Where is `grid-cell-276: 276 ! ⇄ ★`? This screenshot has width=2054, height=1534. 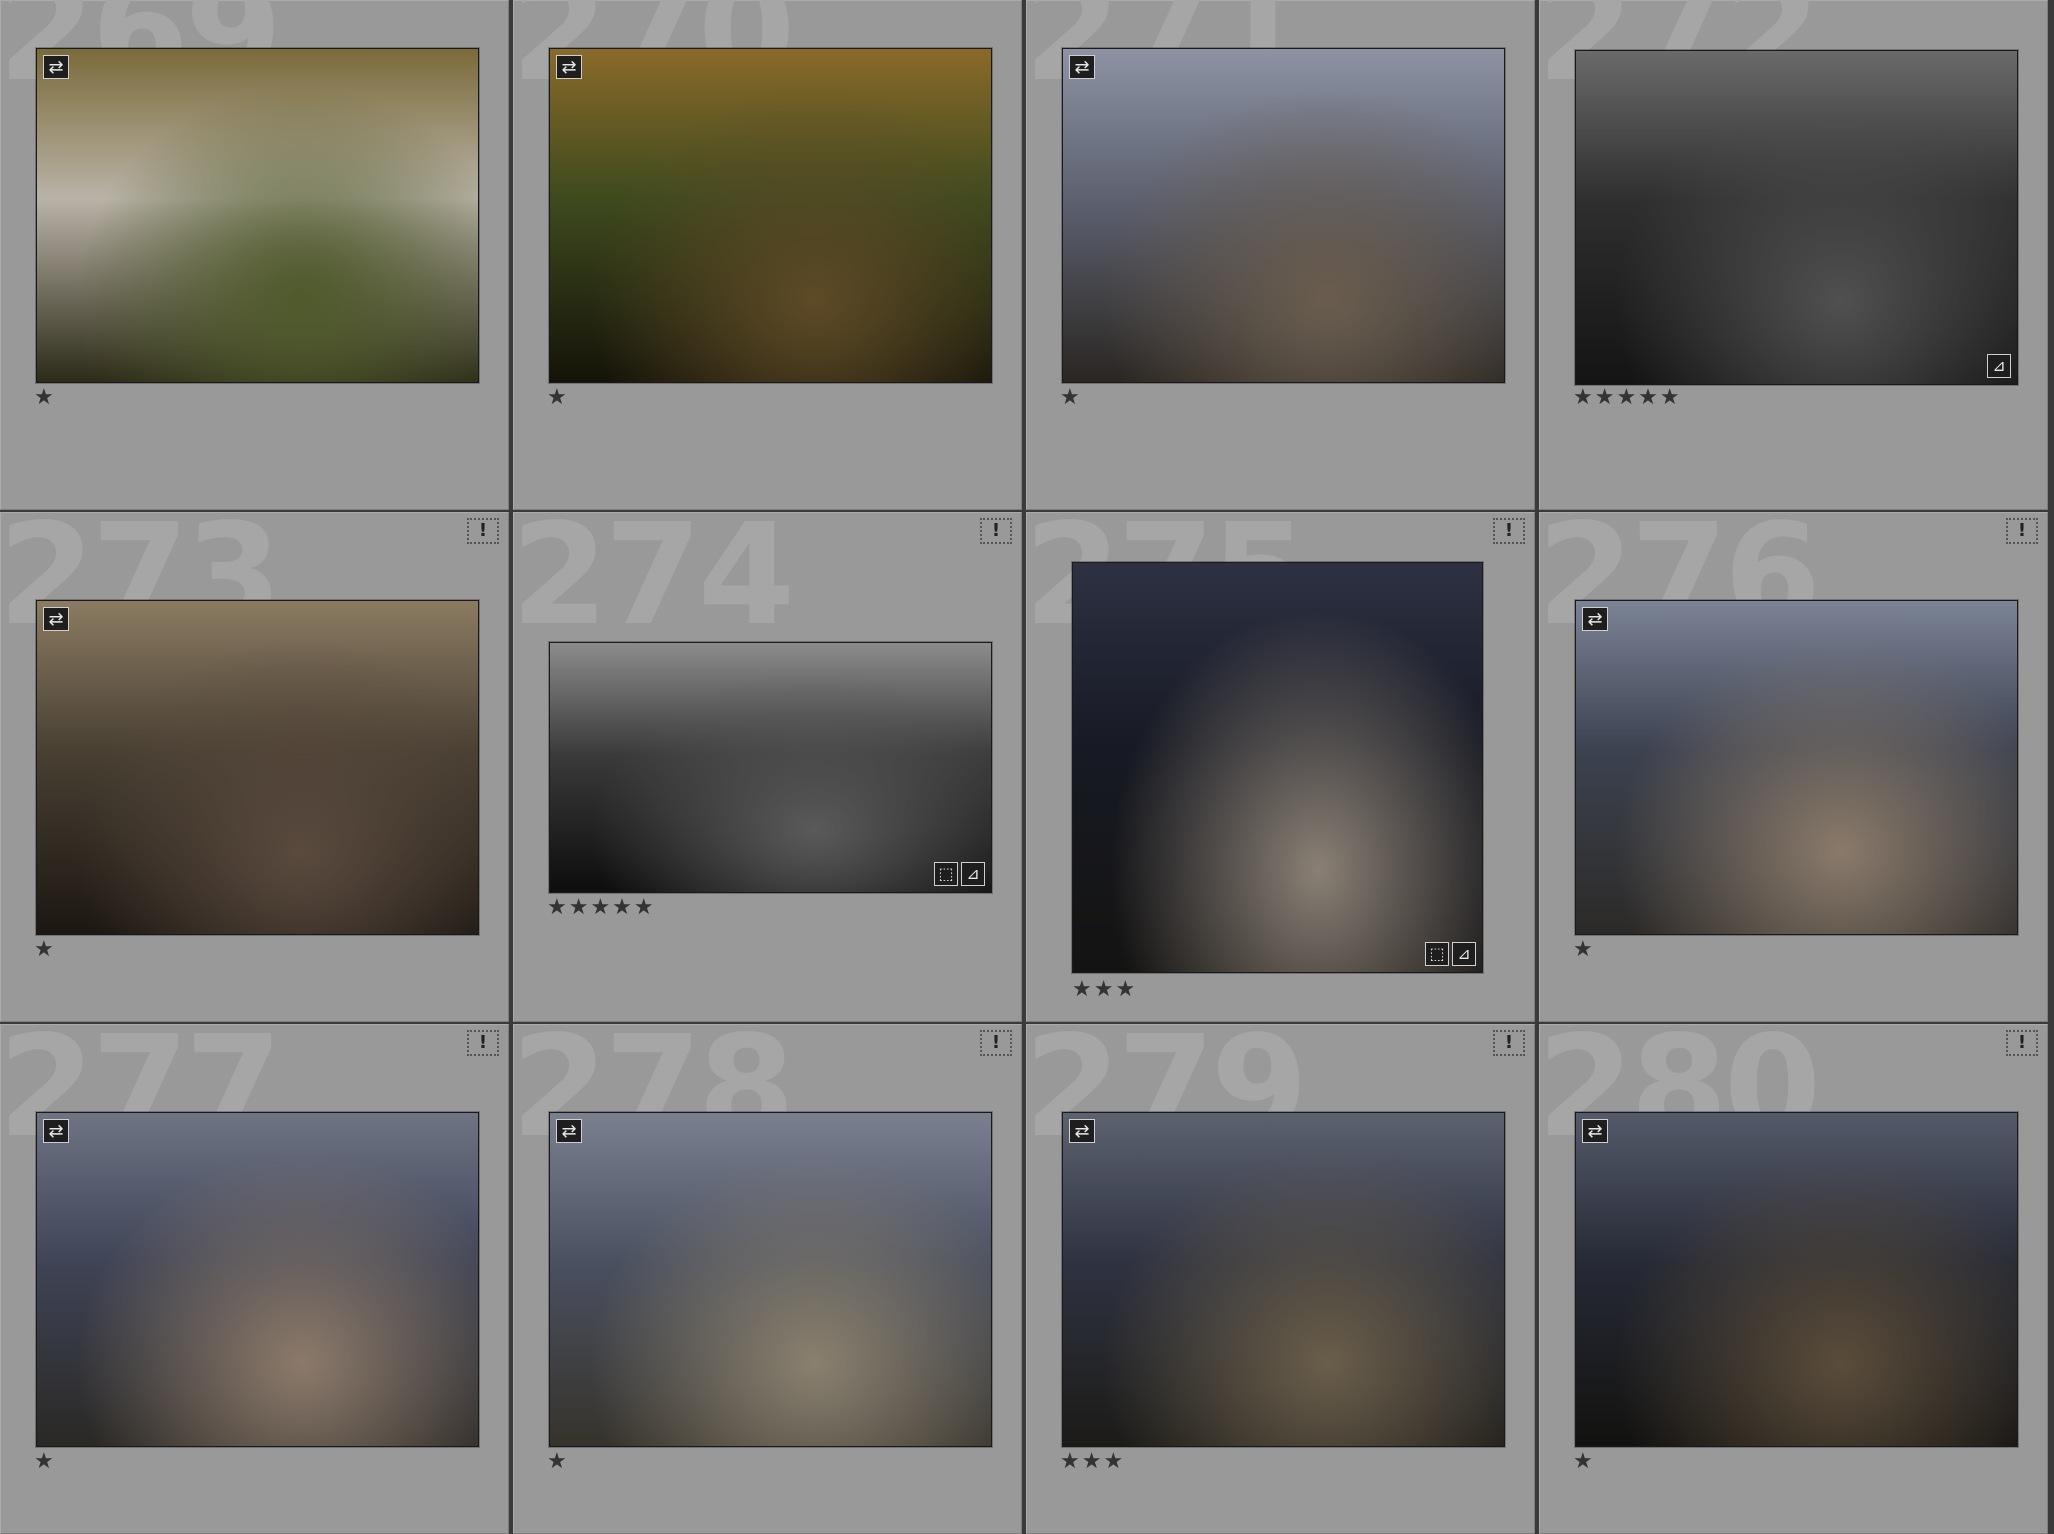 grid-cell-276: 276 ! ⇄ ★ is located at coordinates (1793, 767).